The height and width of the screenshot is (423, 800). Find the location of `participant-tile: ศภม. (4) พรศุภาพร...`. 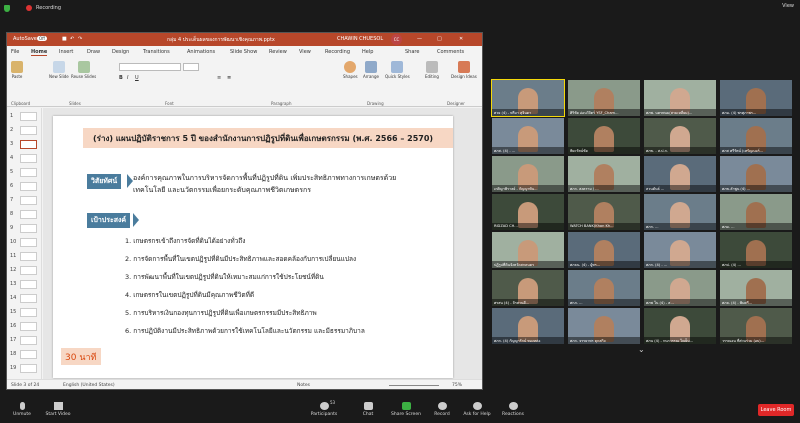

participant-tile: ศภม. (4) พรศุภาพร... is located at coordinates (756, 98).